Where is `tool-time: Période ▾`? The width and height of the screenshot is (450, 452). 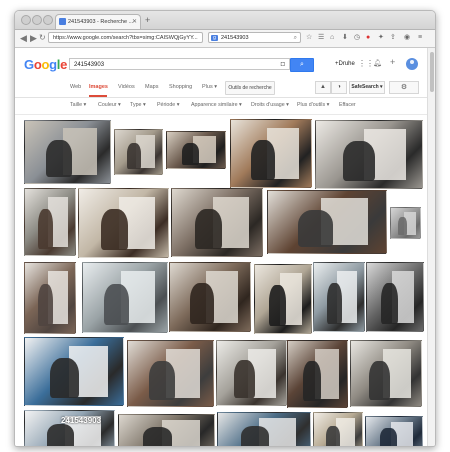
tool-time: Période ▾ is located at coordinates (168, 105).